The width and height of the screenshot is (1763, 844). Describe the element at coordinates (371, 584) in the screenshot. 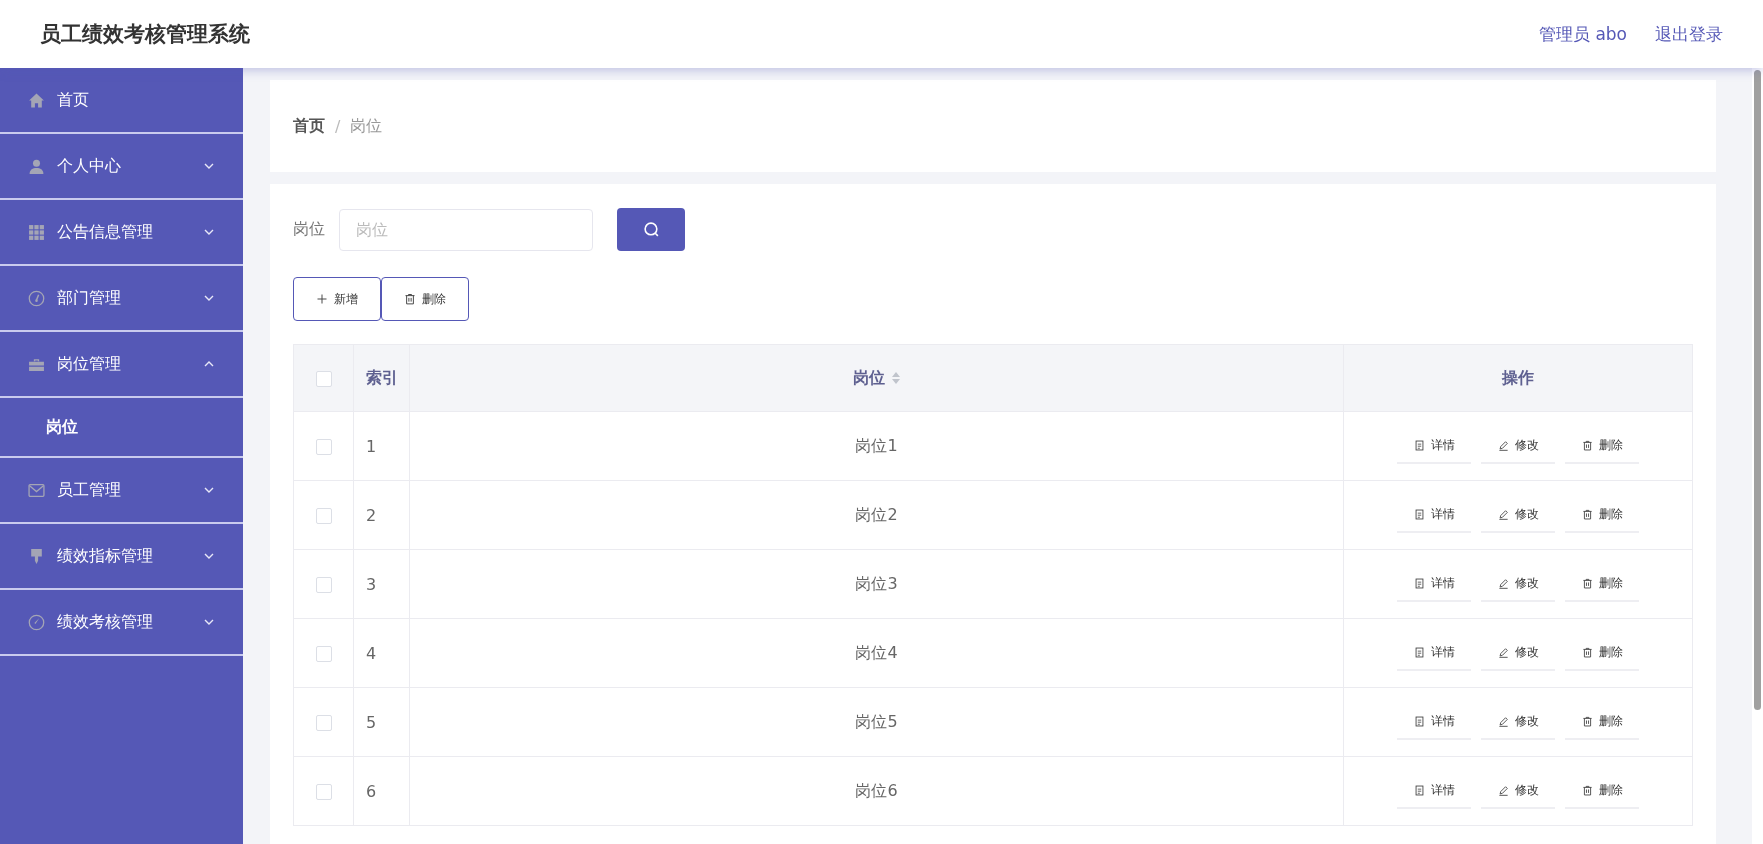

I see `index-cell: 3` at that location.